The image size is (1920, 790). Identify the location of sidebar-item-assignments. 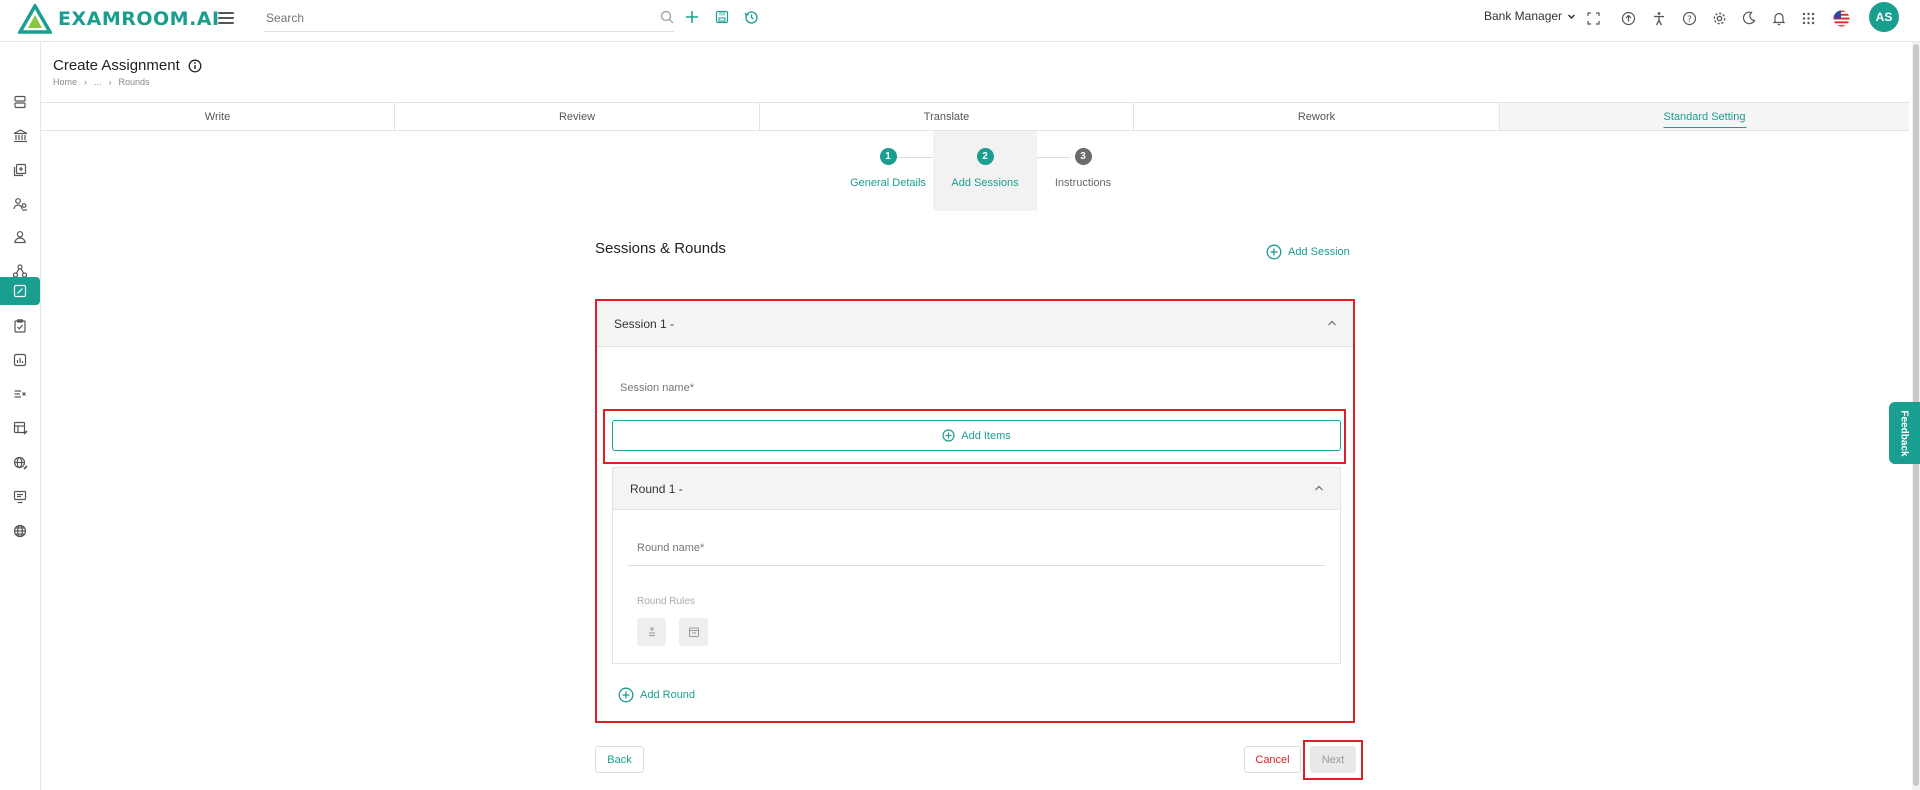
(20, 291).